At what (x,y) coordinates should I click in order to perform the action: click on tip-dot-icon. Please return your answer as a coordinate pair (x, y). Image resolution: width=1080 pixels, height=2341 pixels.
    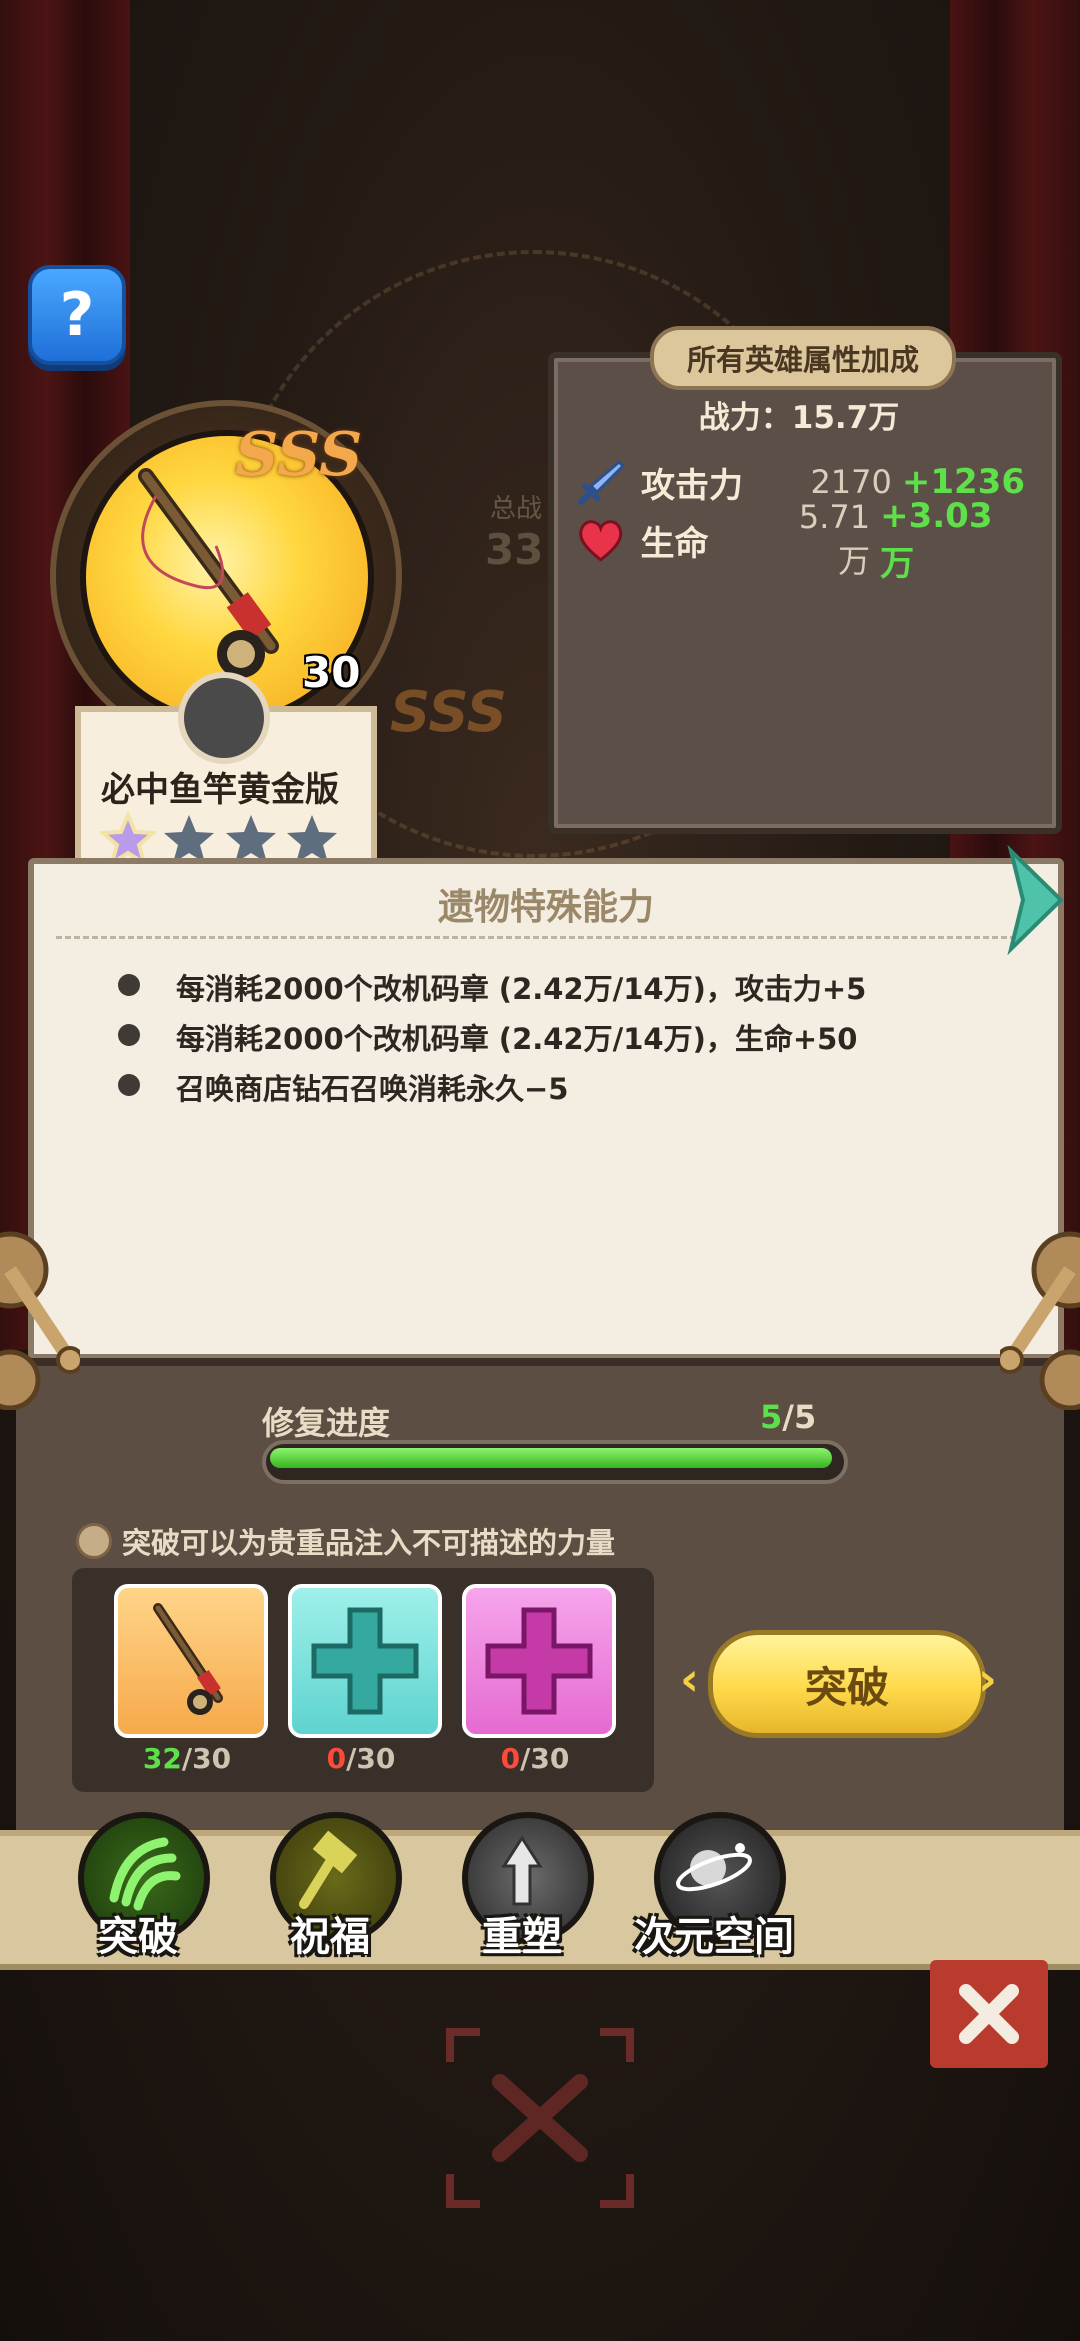
    Looking at the image, I should click on (94, 1541).